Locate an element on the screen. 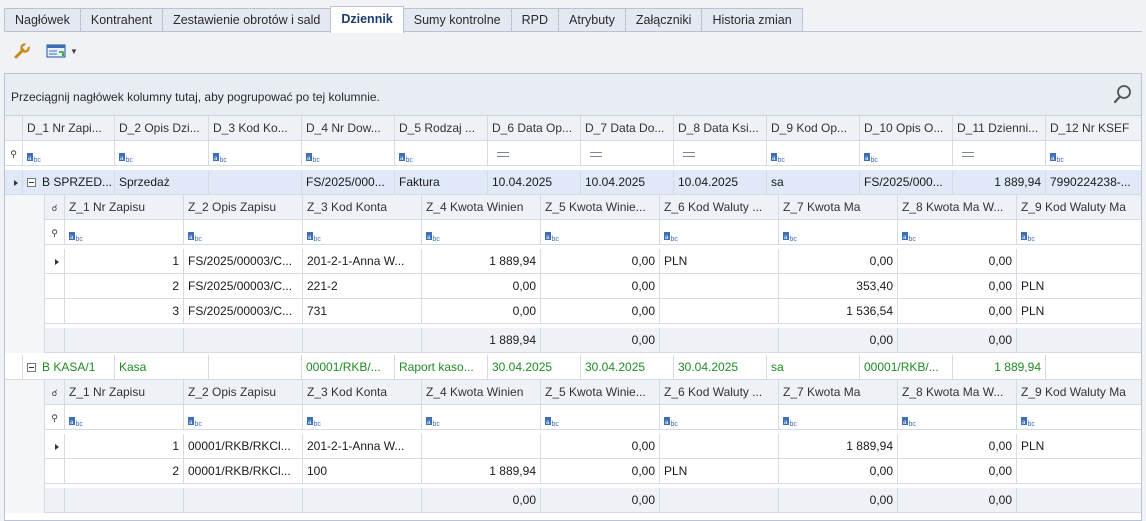  master-filter-row: ⚲ a bc a bc a bc a bc a bc a bc a bc a bc is located at coordinates (573, 153).